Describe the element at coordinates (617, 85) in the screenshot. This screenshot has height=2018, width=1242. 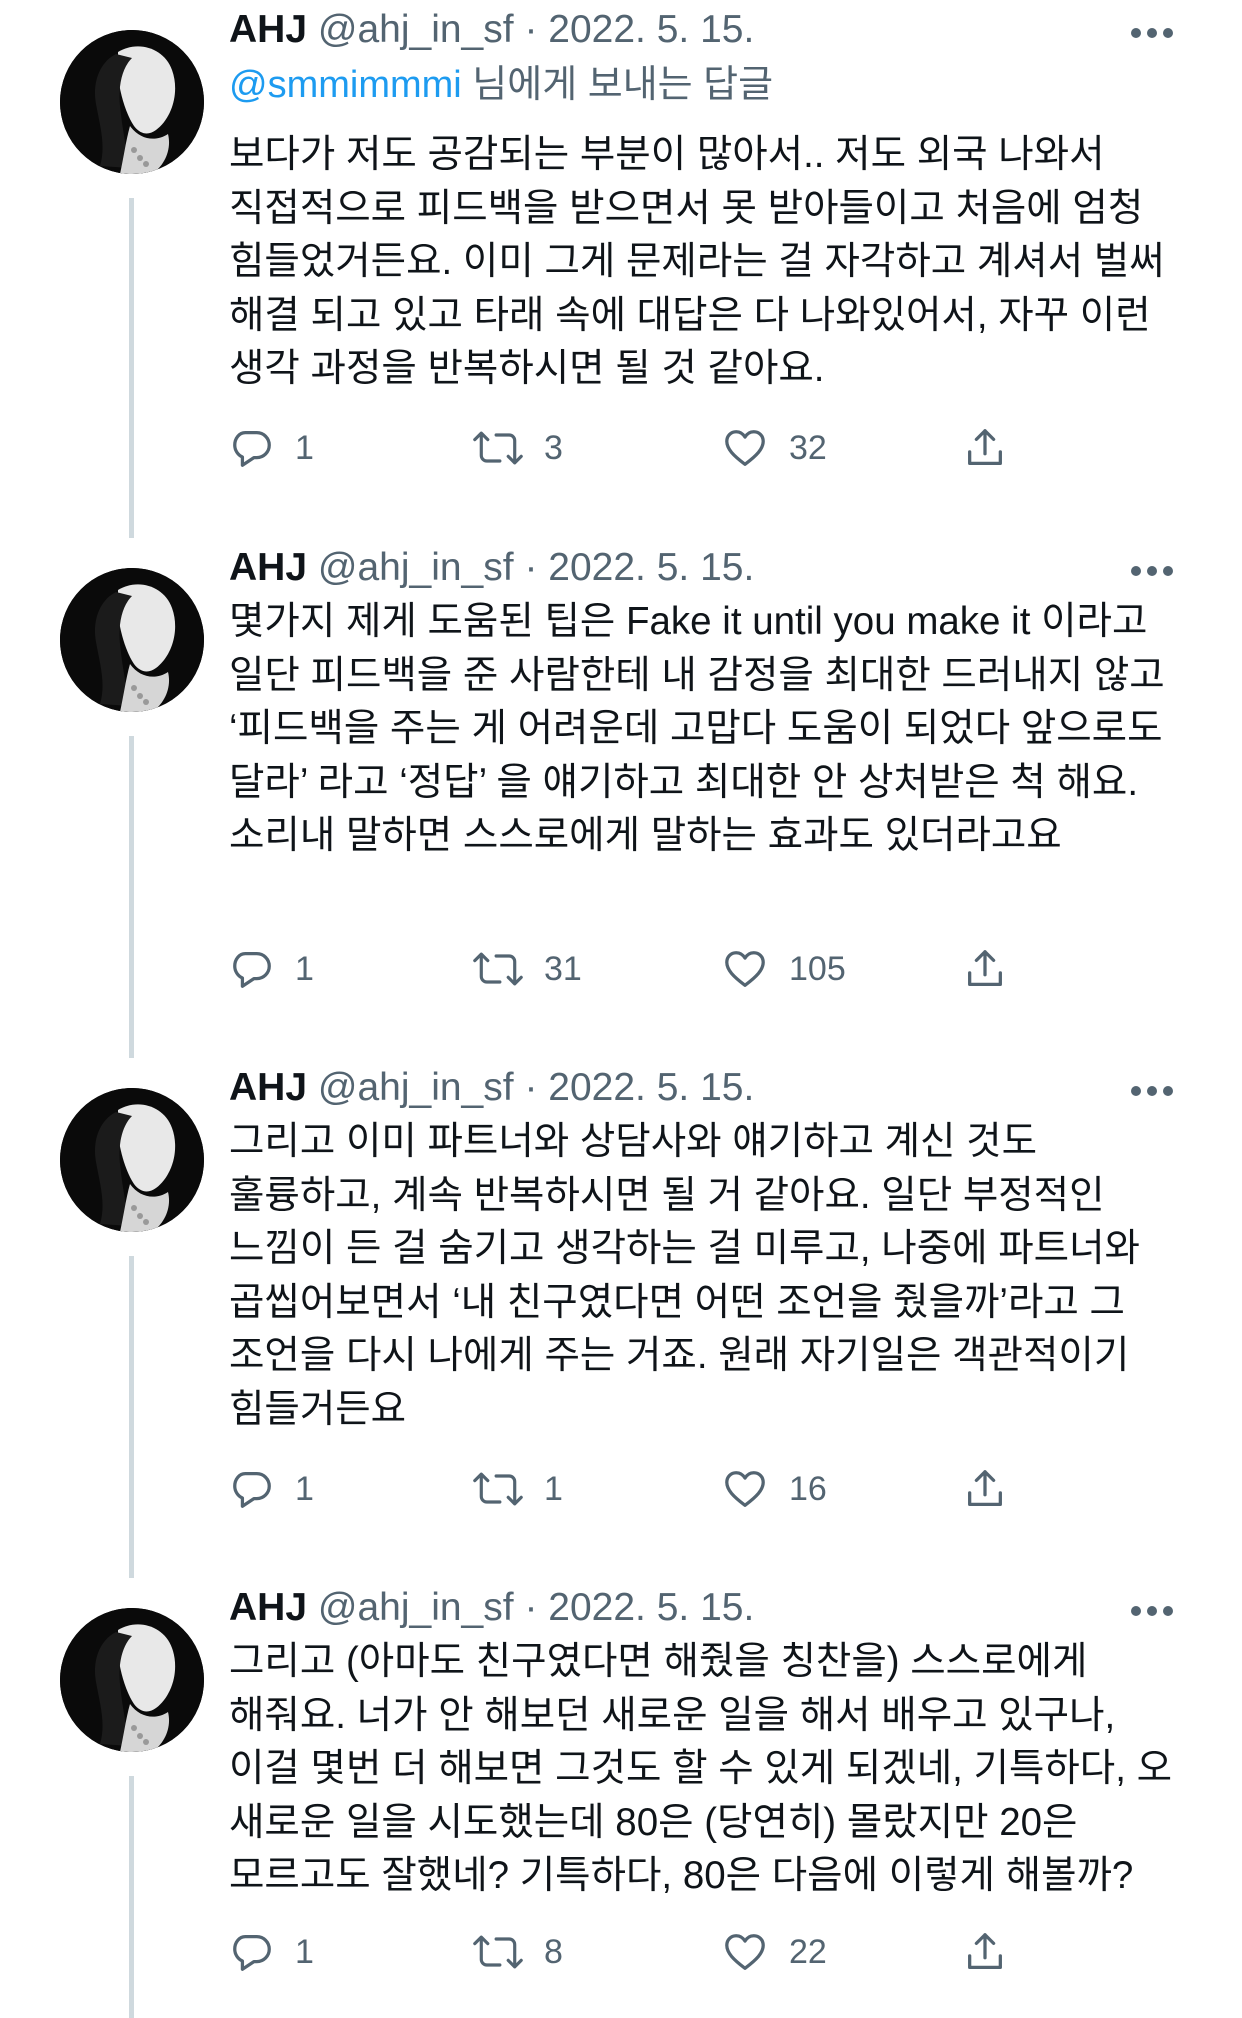
I see `replying-to-label: 님에게 보내는 답글` at that location.